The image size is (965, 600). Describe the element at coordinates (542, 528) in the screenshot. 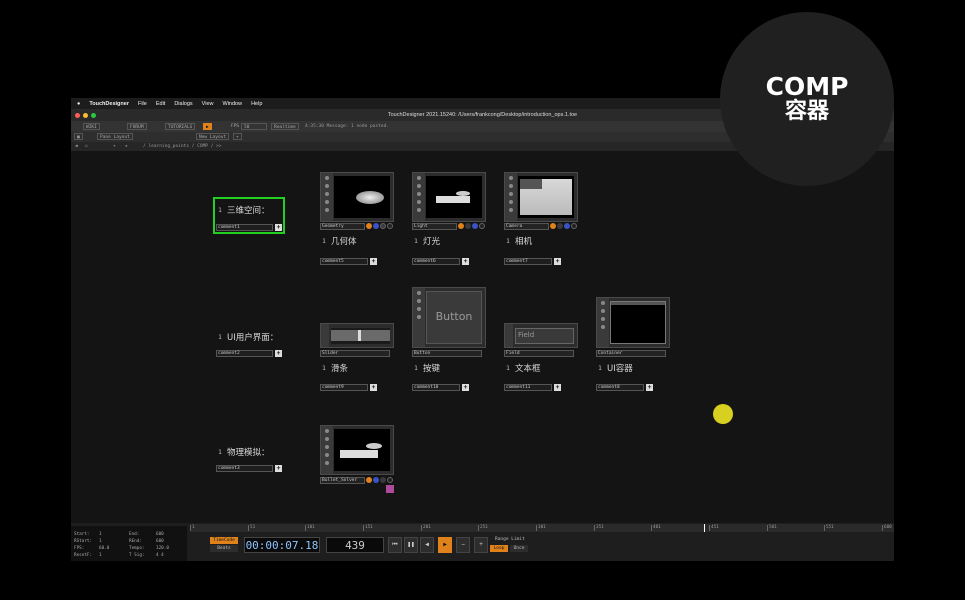

I see `timeline-ruler: 1 51 101 151 201 251 301 351 401 451 501 551 600` at that location.